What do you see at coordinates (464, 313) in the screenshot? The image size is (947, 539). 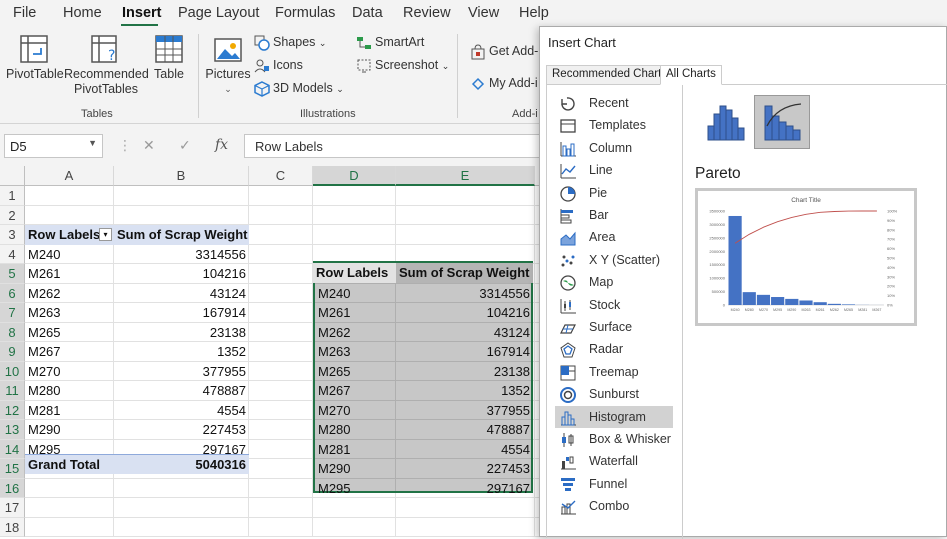 I see `copy-row-value: 104216` at bounding box center [464, 313].